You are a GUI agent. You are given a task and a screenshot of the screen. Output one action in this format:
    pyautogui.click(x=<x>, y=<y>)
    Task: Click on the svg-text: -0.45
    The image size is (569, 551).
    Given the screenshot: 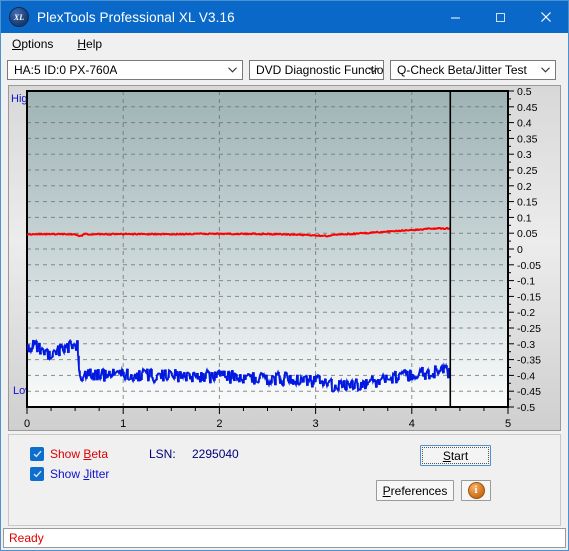 What is the action you would take?
    pyautogui.click(x=529, y=392)
    